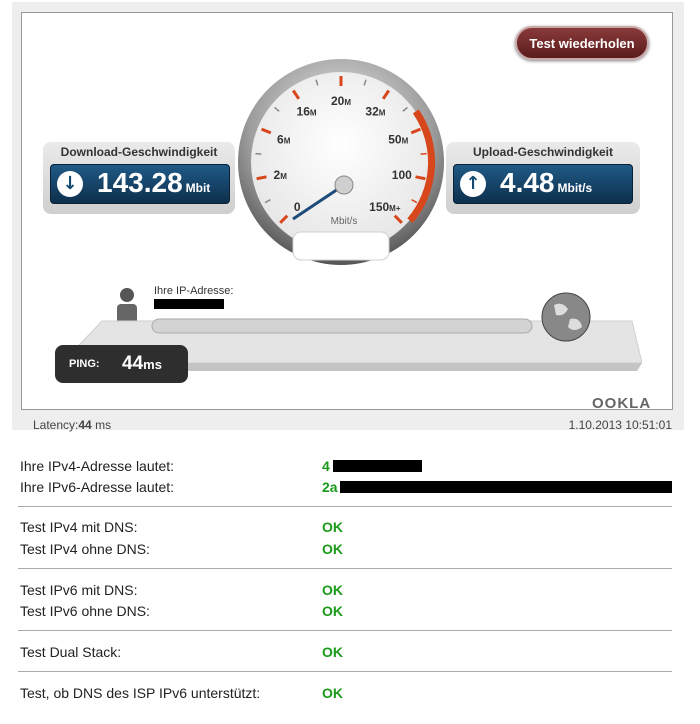 This screenshot has height=724, width=700. Describe the element at coordinates (402, 175) in the screenshot. I see `gauge-tick-label: 100` at that location.